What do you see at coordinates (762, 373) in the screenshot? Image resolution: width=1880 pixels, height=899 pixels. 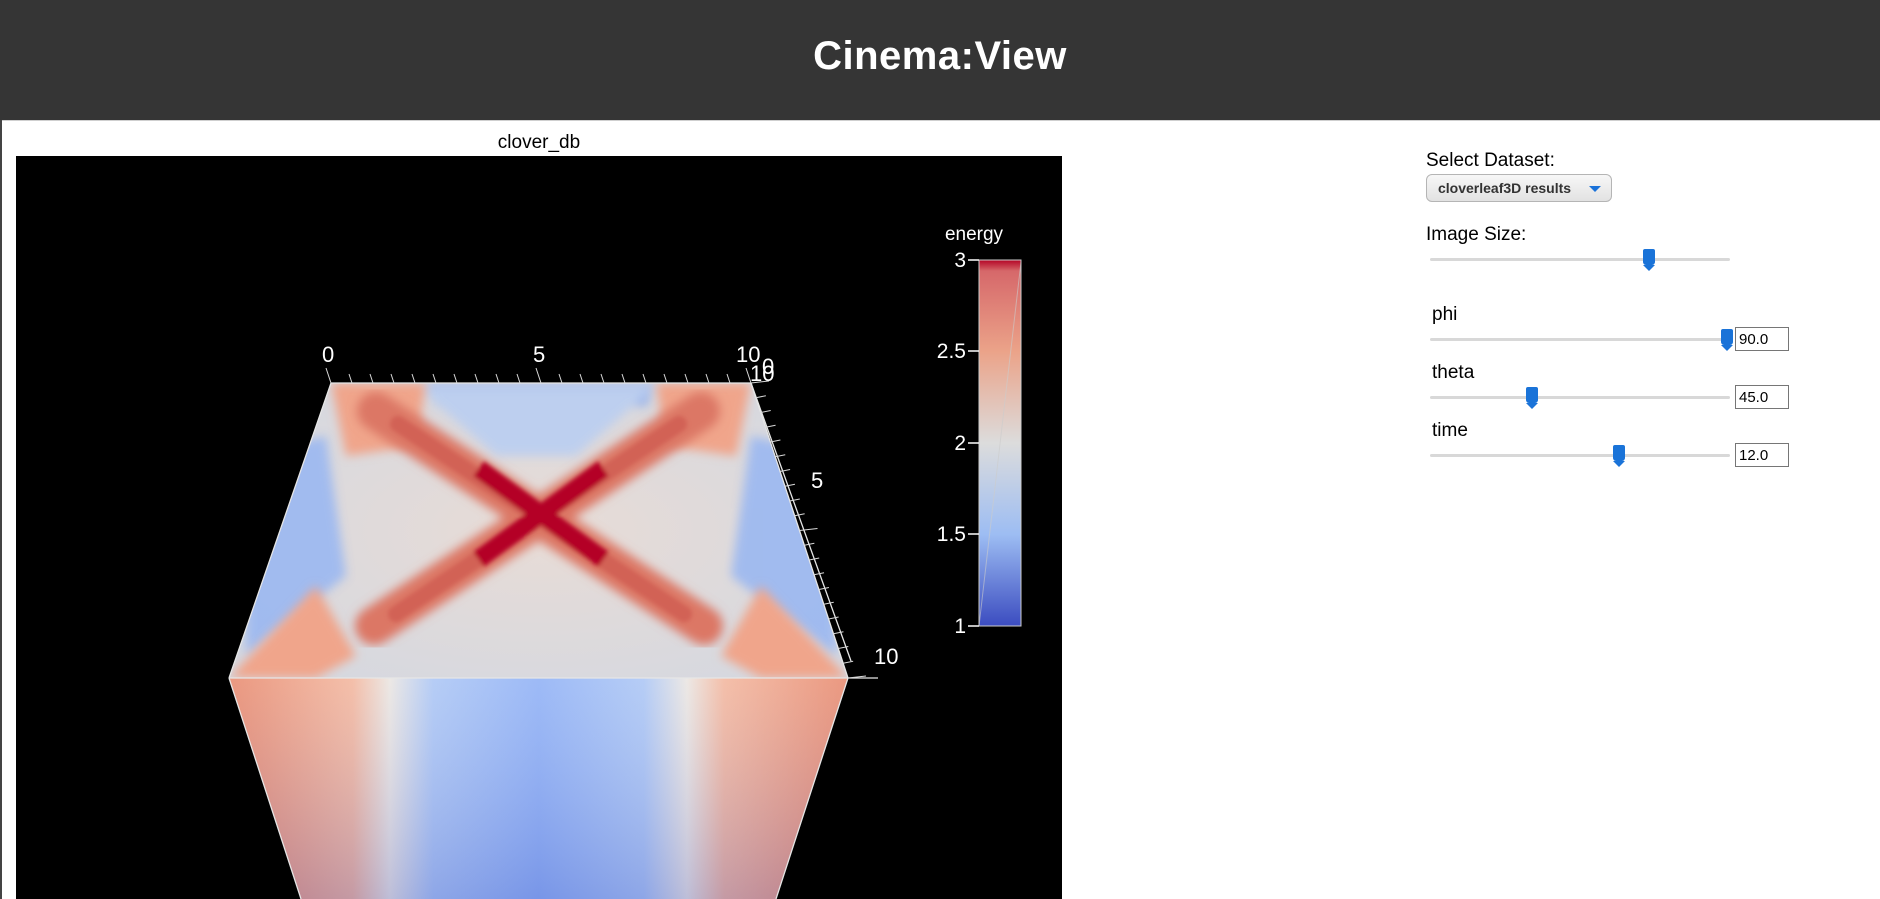 I see `axis-right-tick-10: 10` at bounding box center [762, 373].